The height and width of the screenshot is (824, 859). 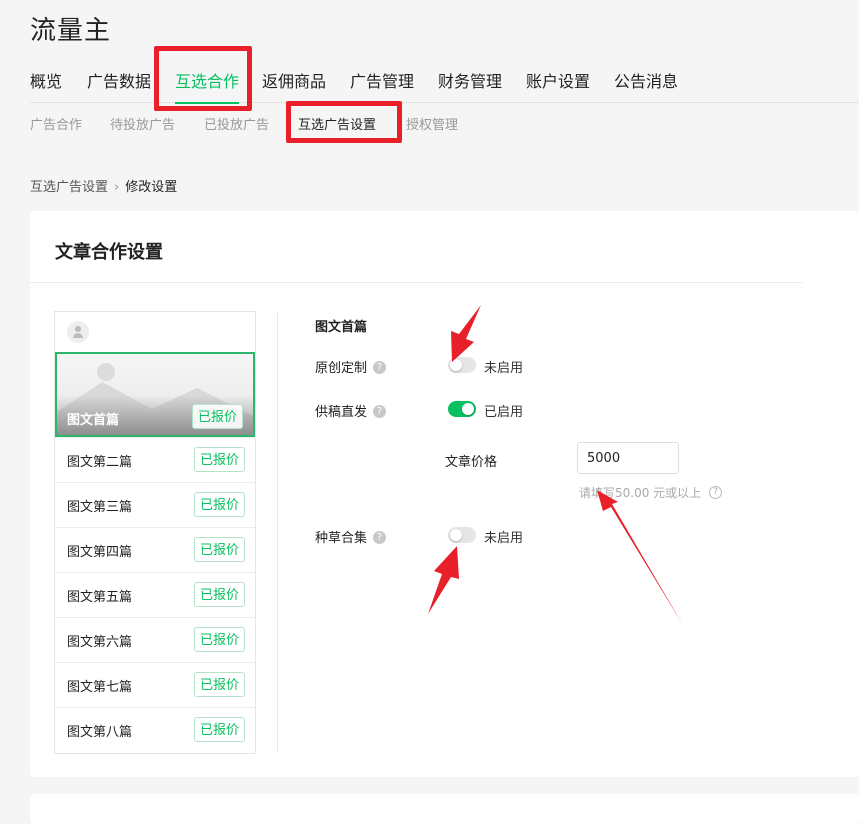 I want to click on card-title: 文章合作设置, so click(x=109, y=252).